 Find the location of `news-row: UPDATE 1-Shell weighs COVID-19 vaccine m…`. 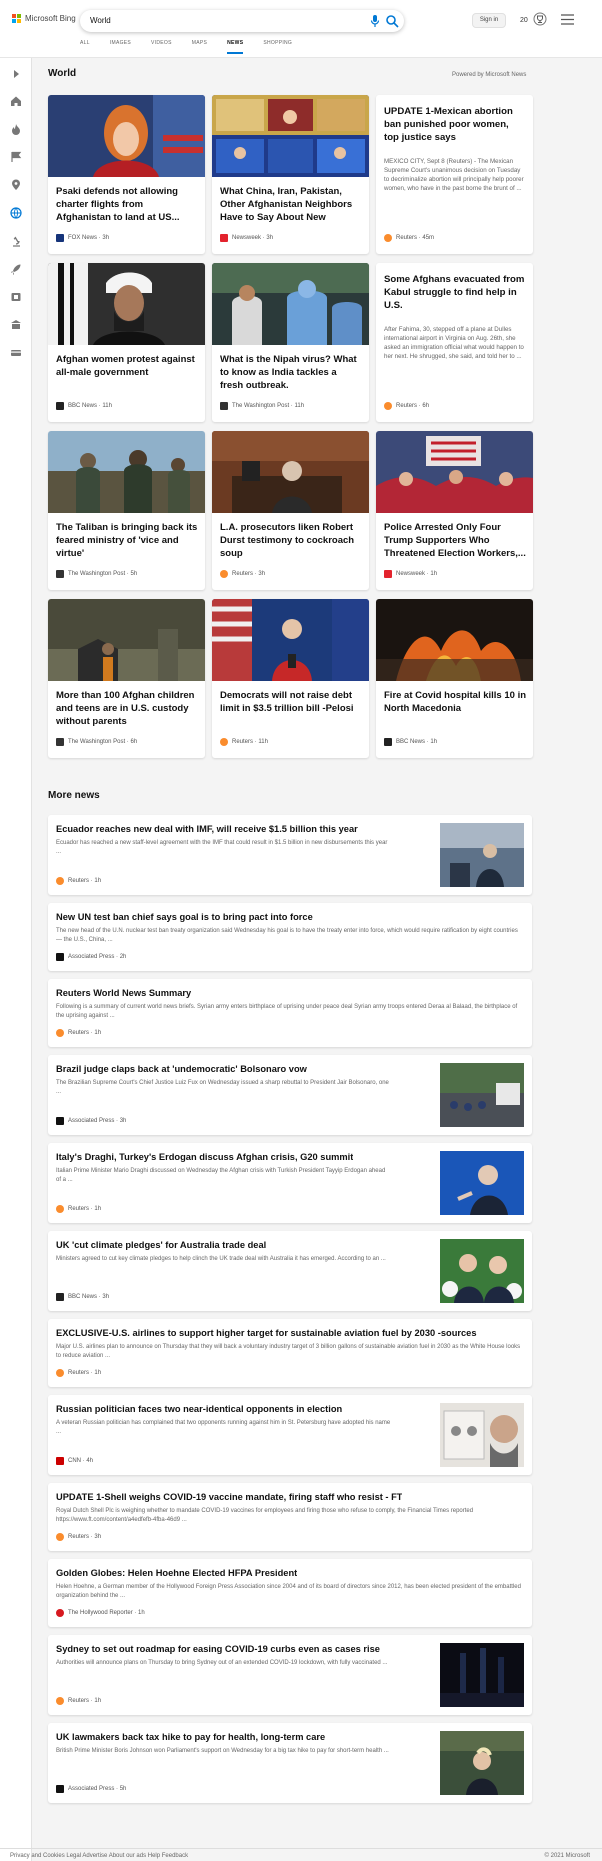

news-row: UPDATE 1-Shell weighs COVID-19 vaccine m… is located at coordinates (290, 1517).